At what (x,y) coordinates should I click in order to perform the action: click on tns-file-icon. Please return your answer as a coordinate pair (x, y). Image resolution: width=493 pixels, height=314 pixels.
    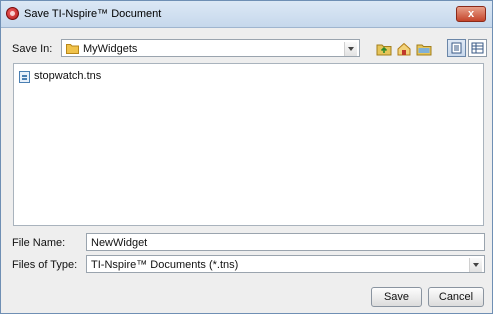
    Looking at the image, I should click on (24, 77).